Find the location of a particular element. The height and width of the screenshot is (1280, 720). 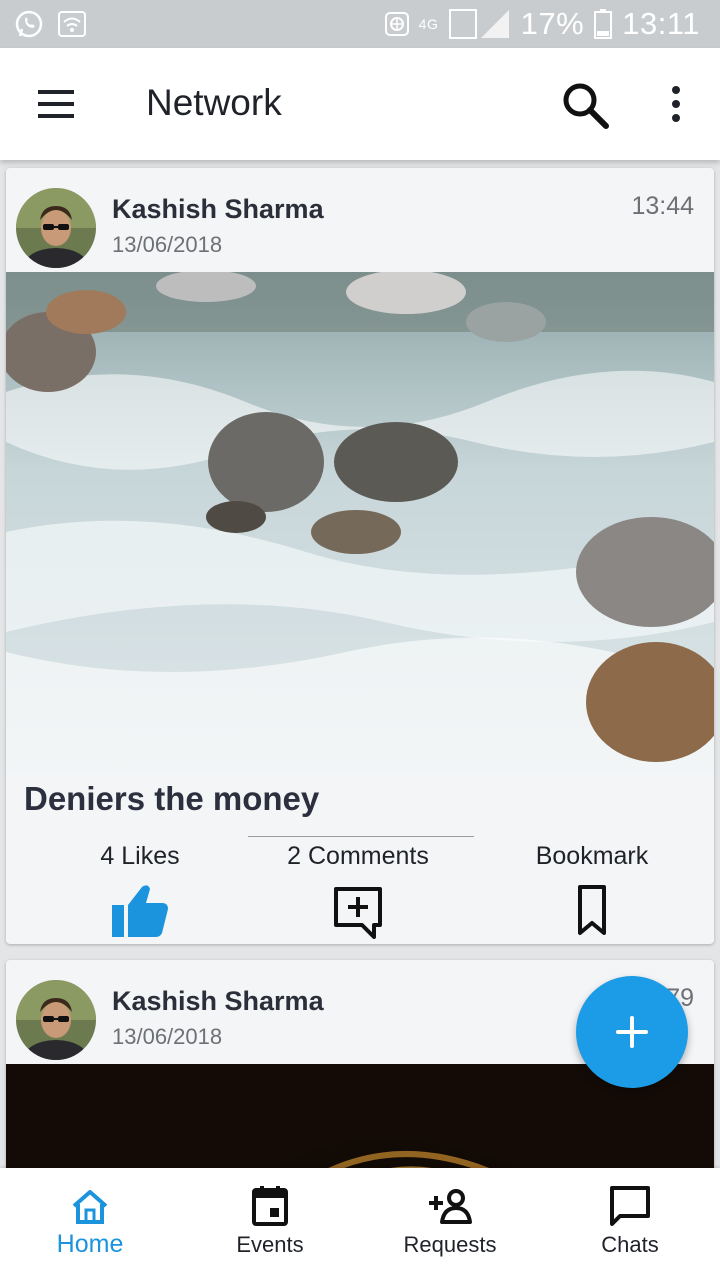

add-icon is located at coordinates (632, 1032).